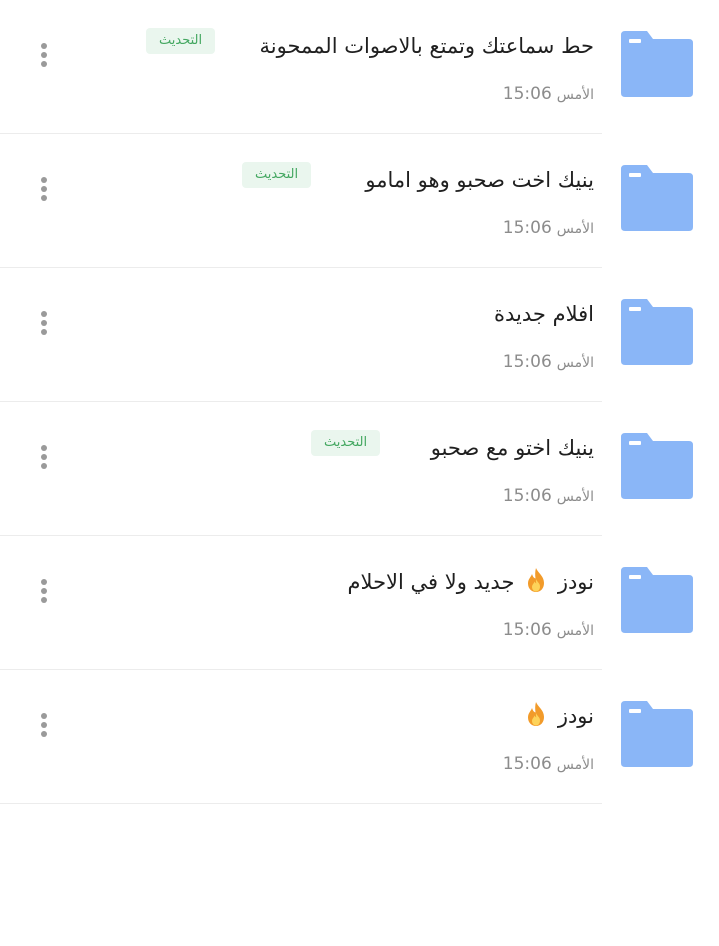 This screenshot has width=719, height=946. I want to click on item-title: نودز, so click(557, 716).